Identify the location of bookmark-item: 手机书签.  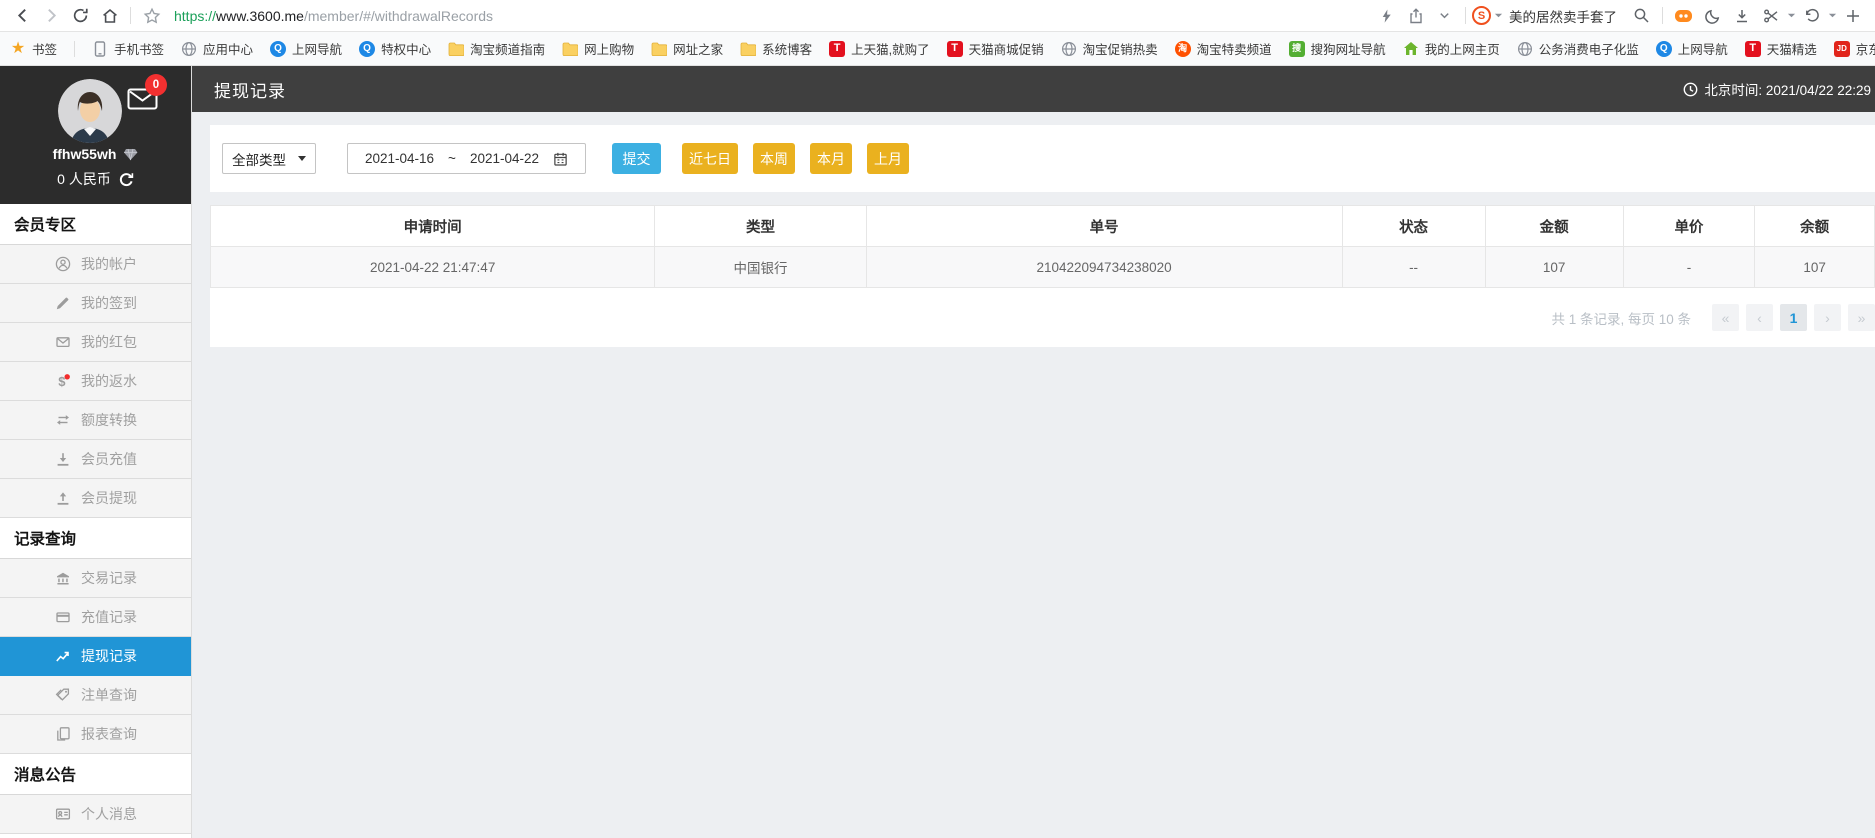
(128, 48).